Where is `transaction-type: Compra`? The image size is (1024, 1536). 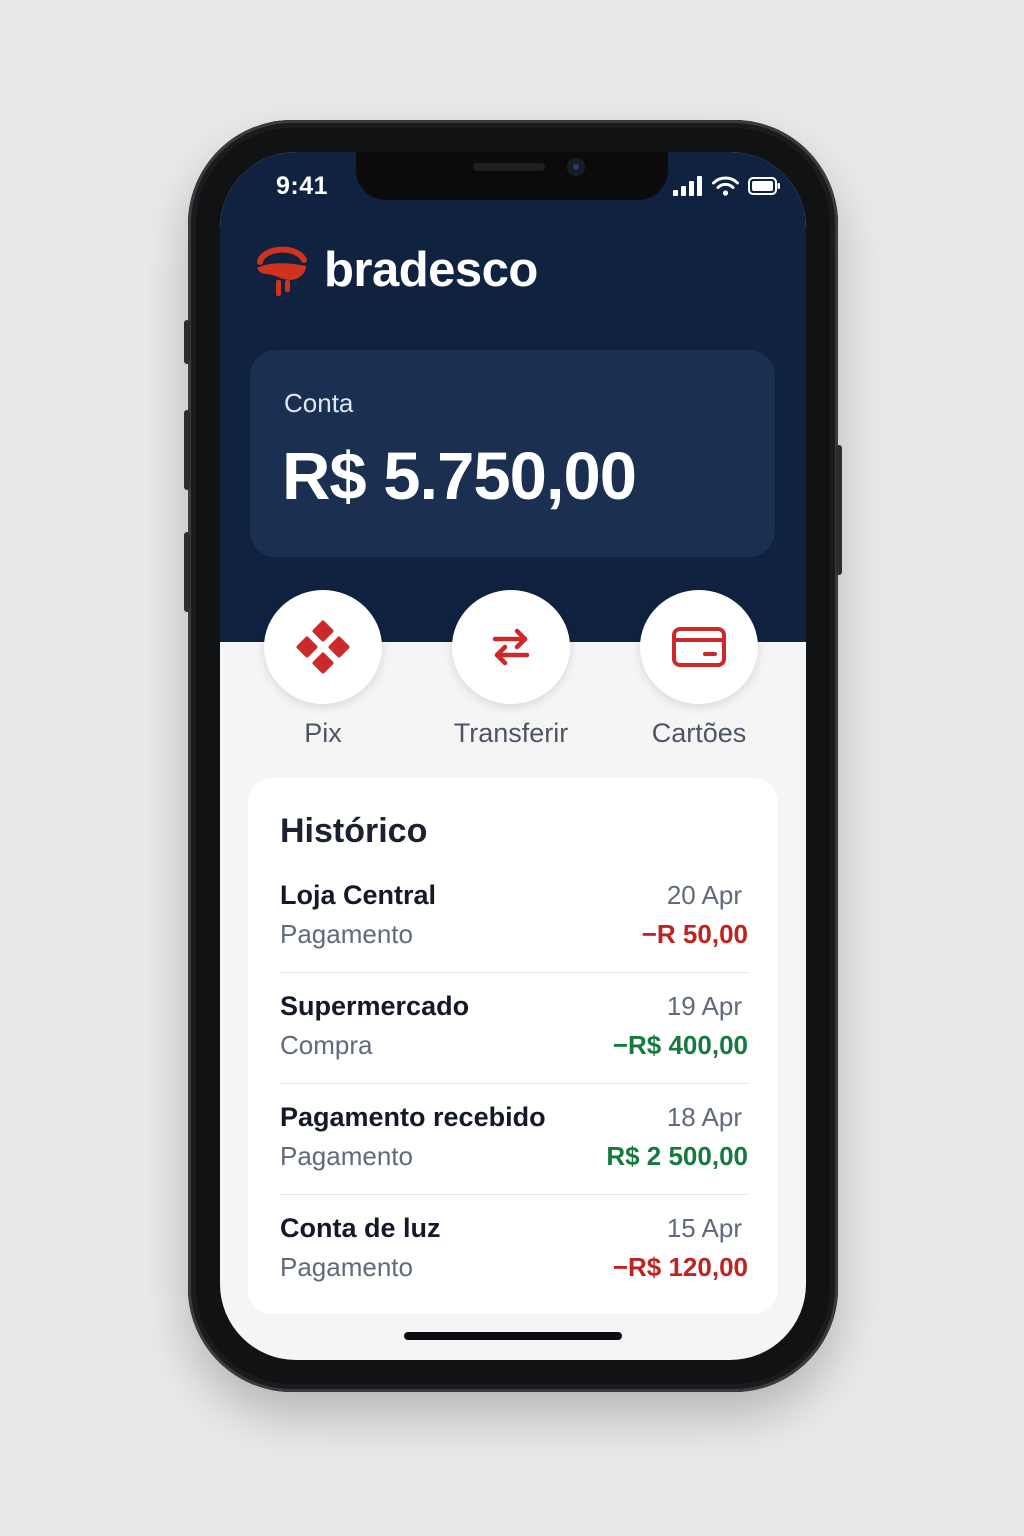
transaction-type: Compra is located at coordinates (326, 1045).